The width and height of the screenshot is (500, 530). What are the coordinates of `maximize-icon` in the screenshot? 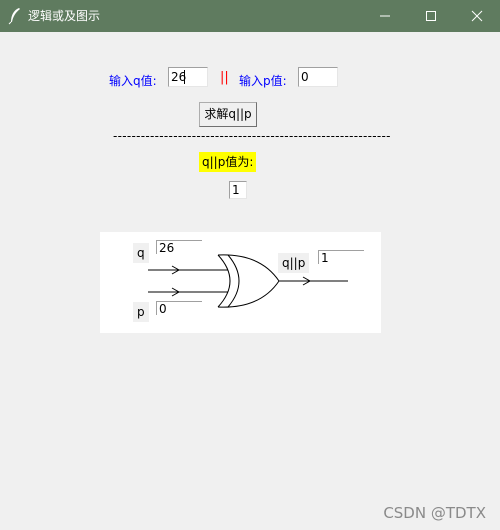 It's located at (431, 16).